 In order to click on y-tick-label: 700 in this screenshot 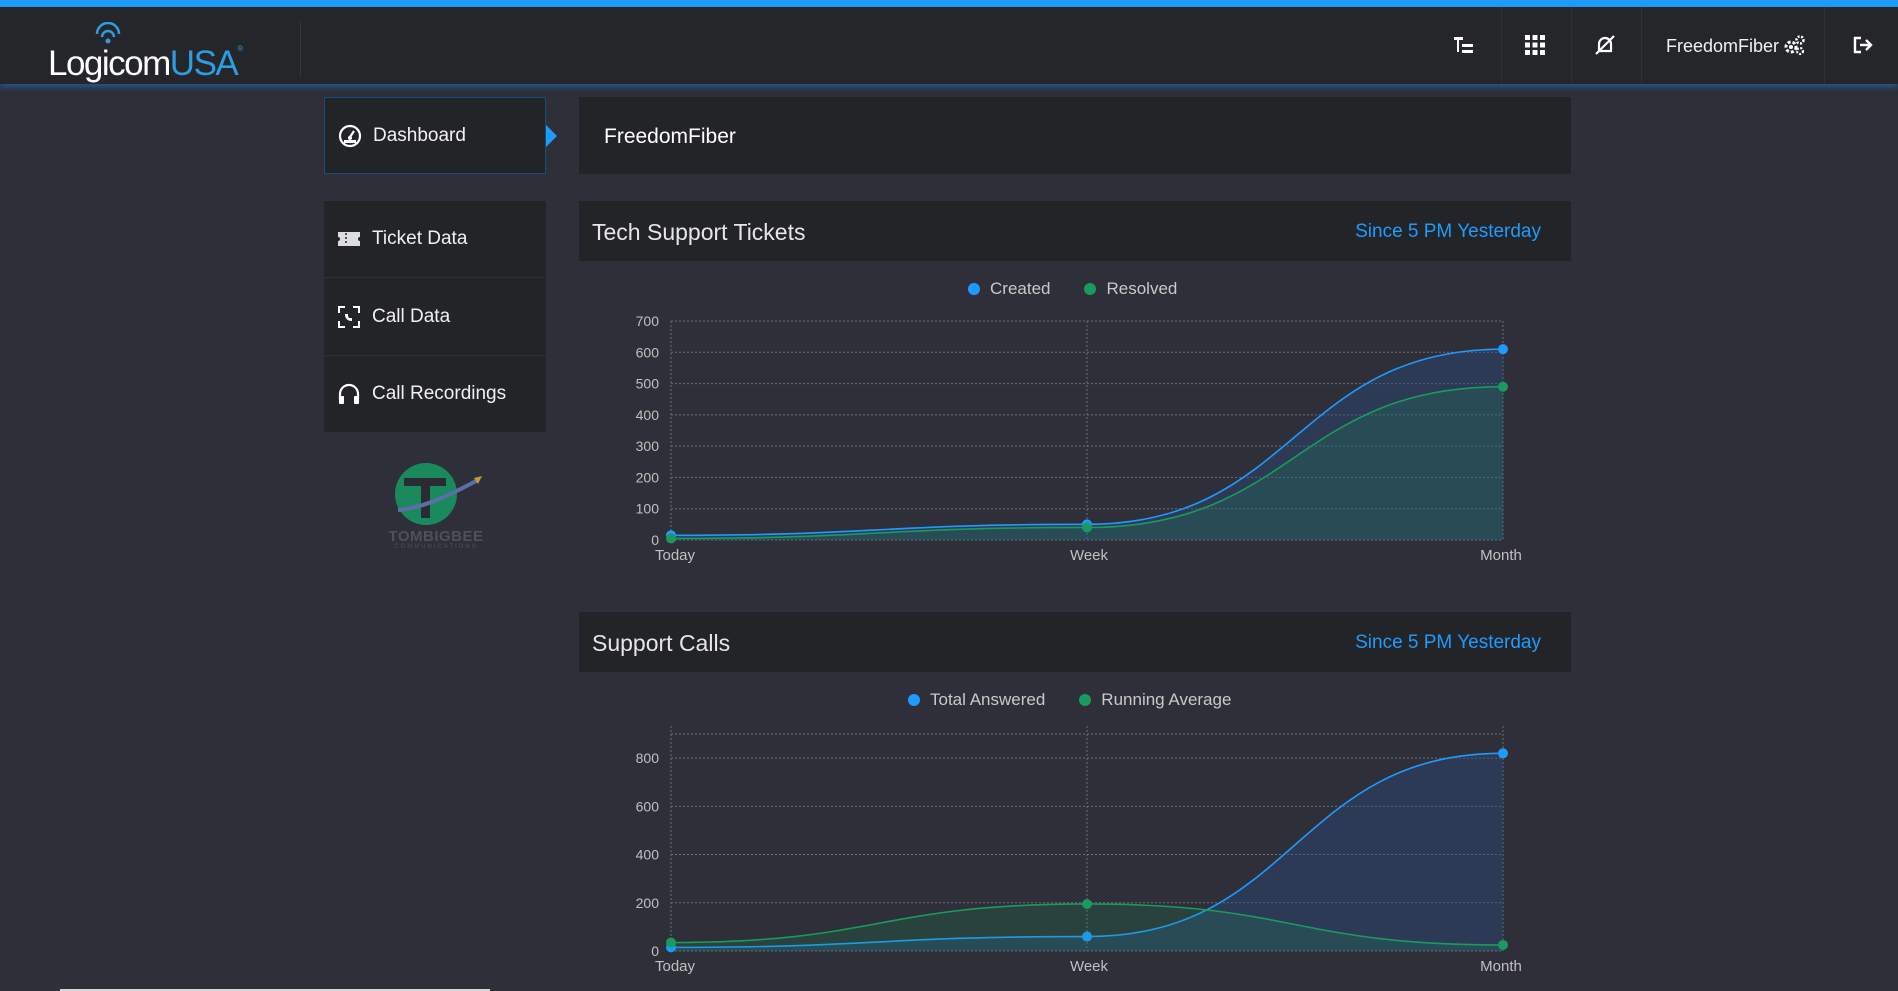, I will do `click(648, 321)`.